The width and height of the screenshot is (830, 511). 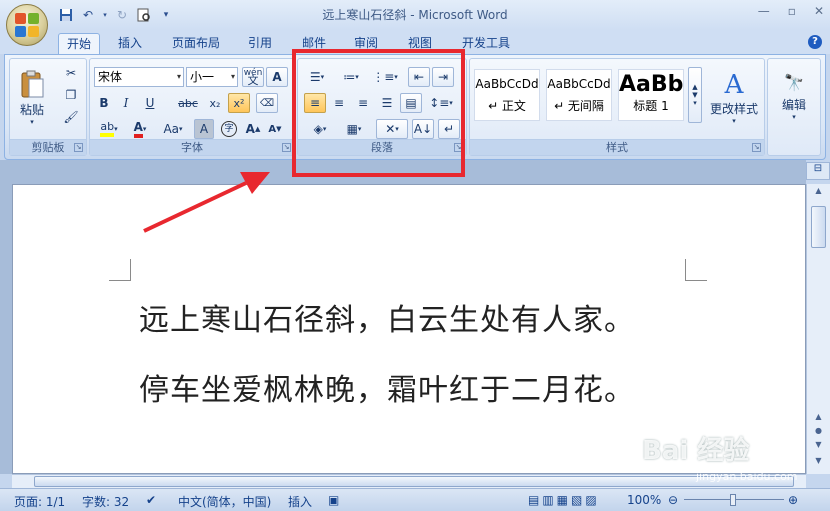 What do you see at coordinates (818, 168) in the screenshot?
I see `ruler-icon: ⊟` at bounding box center [818, 168].